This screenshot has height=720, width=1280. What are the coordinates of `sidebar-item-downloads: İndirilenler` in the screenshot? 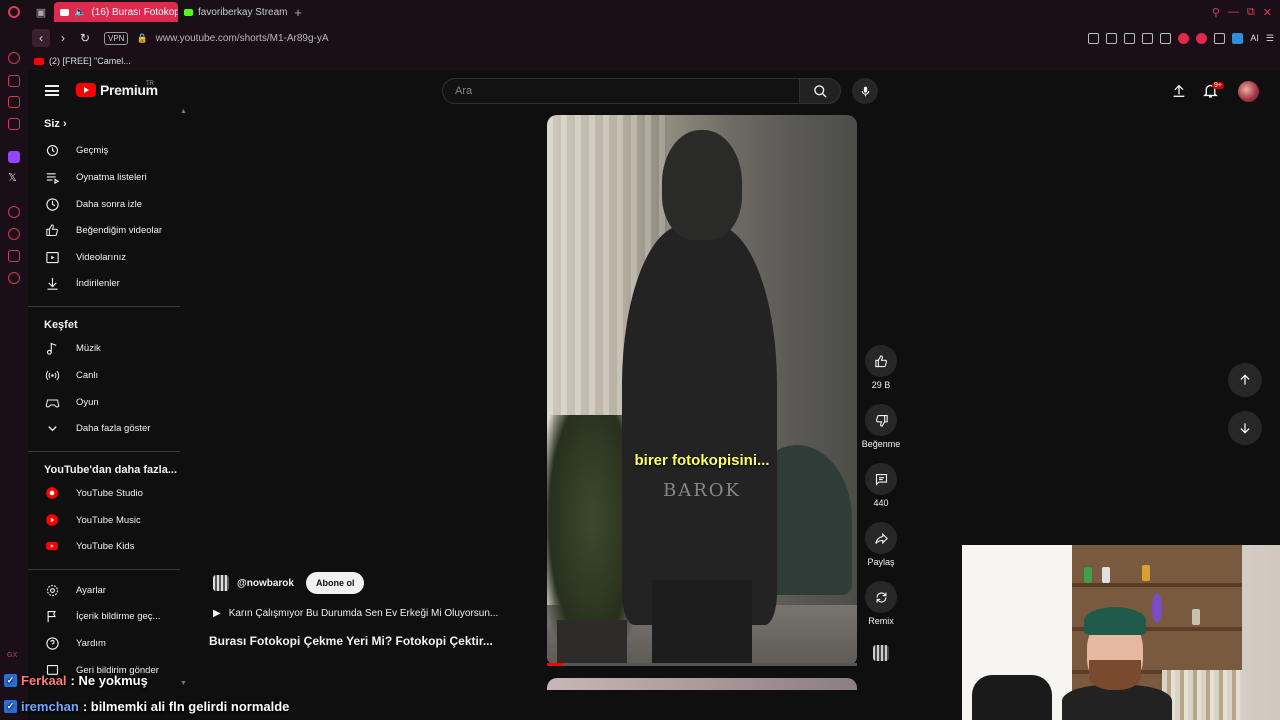 It's located at (105, 283).